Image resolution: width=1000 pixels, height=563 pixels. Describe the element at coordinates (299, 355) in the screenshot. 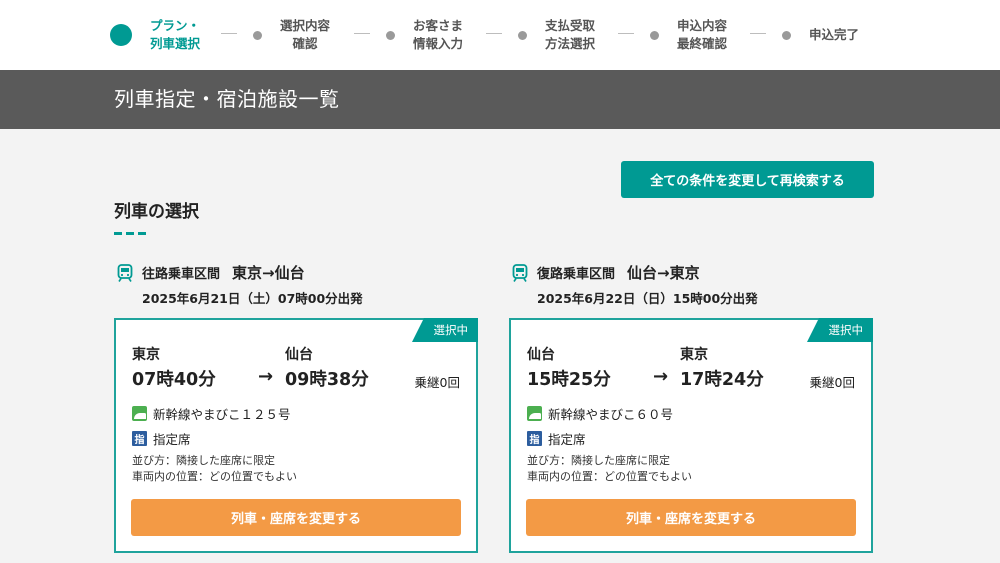

I see `arrival-station: 仙台` at that location.